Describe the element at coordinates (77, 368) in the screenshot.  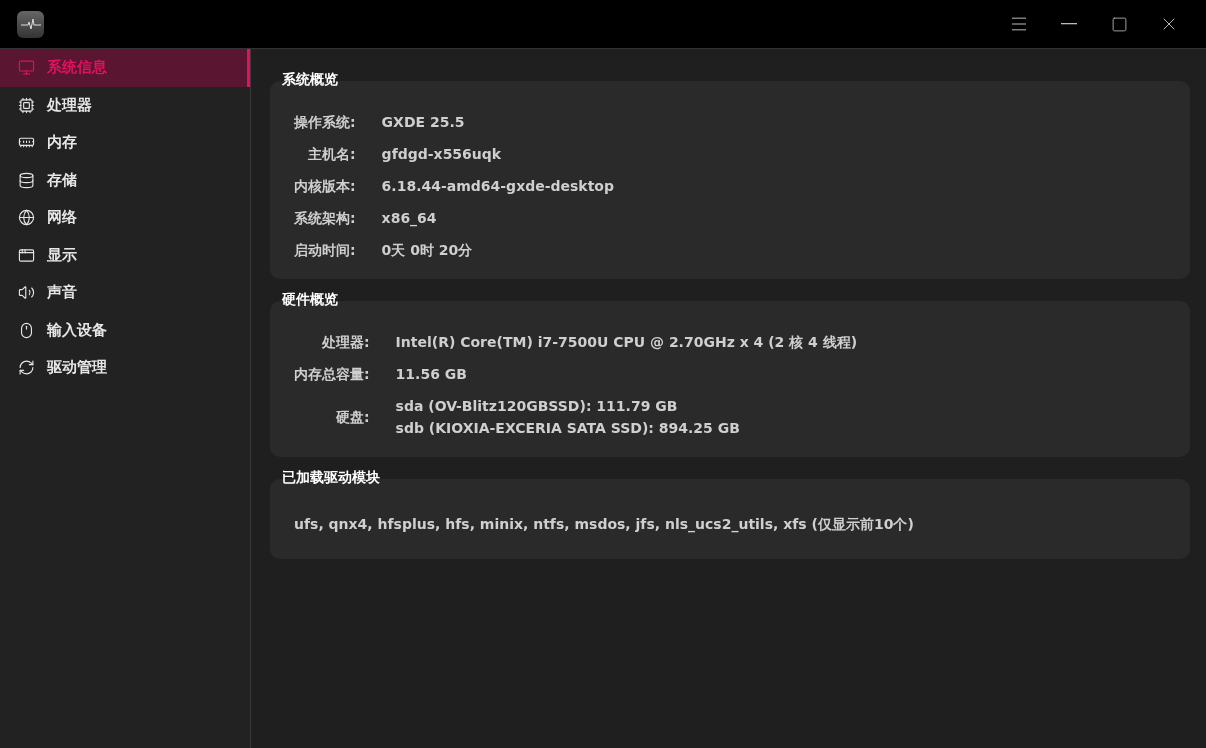
I see `sidebar-label: 驱动管理` at that location.